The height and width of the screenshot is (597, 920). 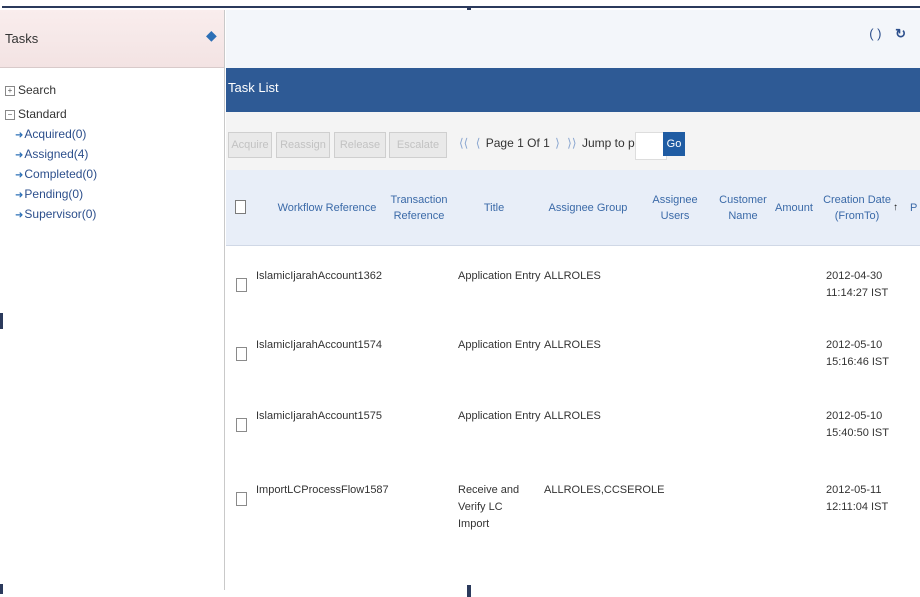 I want to click on reassign-button: Reassign, so click(x=303, y=145).